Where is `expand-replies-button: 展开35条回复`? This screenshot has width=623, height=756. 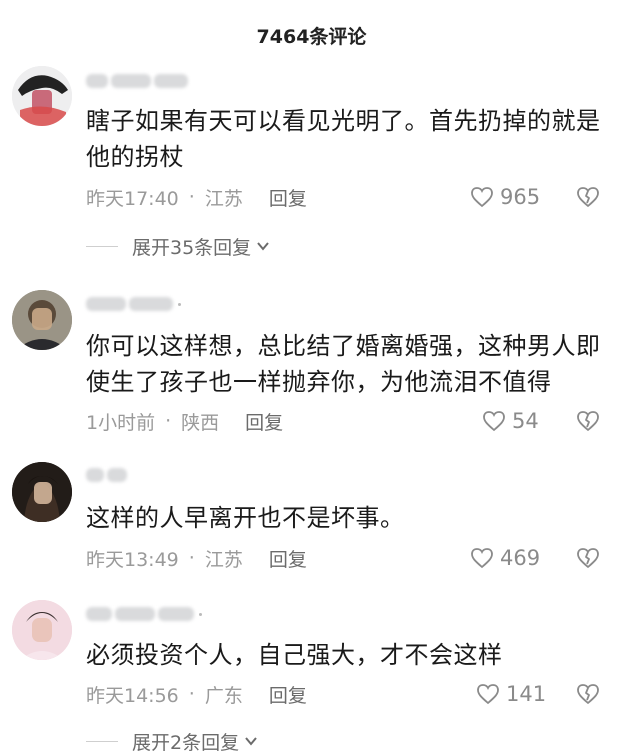
expand-replies-button: 展开35条回复 is located at coordinates (178, 246).